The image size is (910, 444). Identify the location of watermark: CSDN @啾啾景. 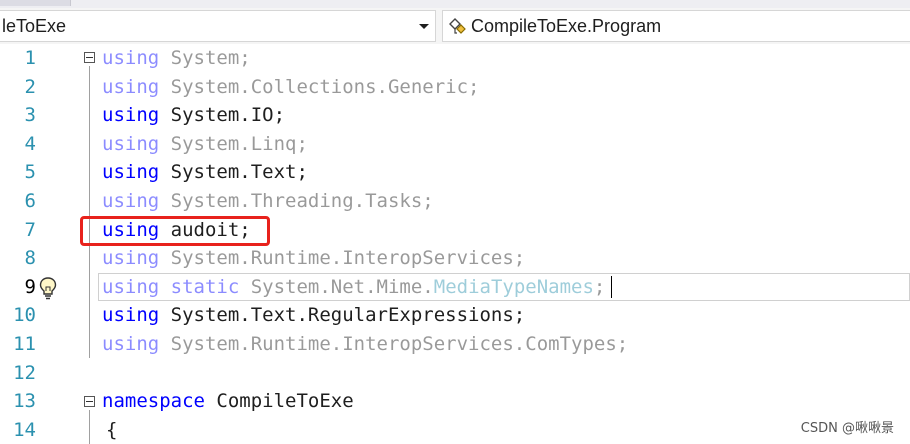
(847, 428).